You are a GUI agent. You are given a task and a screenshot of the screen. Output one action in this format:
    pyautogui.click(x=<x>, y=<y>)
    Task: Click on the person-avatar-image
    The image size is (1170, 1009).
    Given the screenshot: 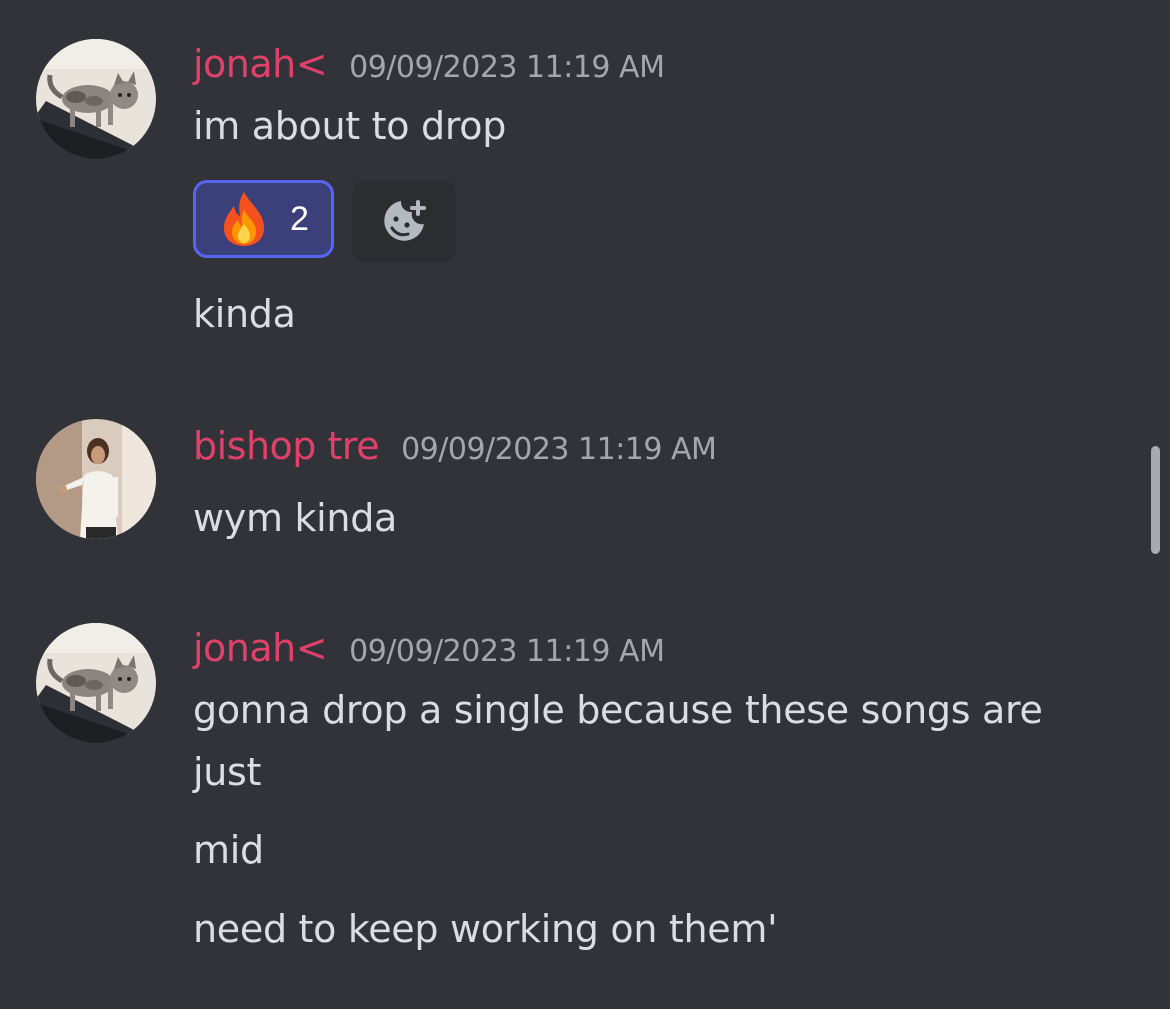 What is the action you would take?
    pyautogui.click(x=96, y=479)
    